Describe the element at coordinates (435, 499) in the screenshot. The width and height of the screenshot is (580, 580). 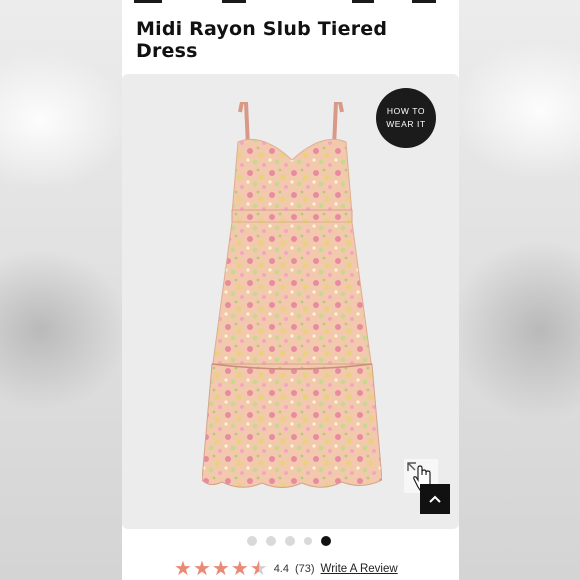
I see `chevron-up-icon` at that location.